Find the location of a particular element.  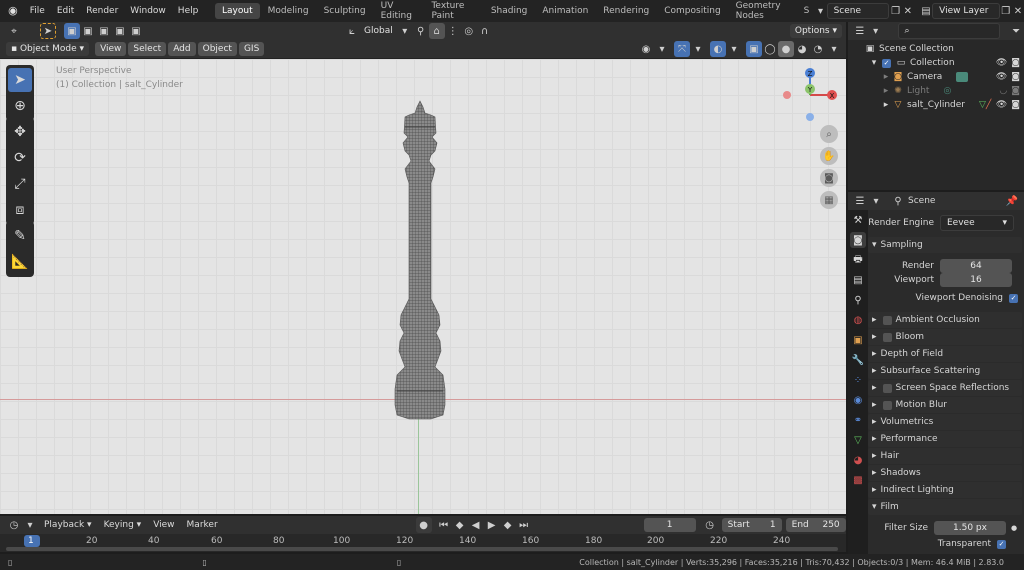

play-reverse-icon: ◀ is located at coordinates (476, 525).